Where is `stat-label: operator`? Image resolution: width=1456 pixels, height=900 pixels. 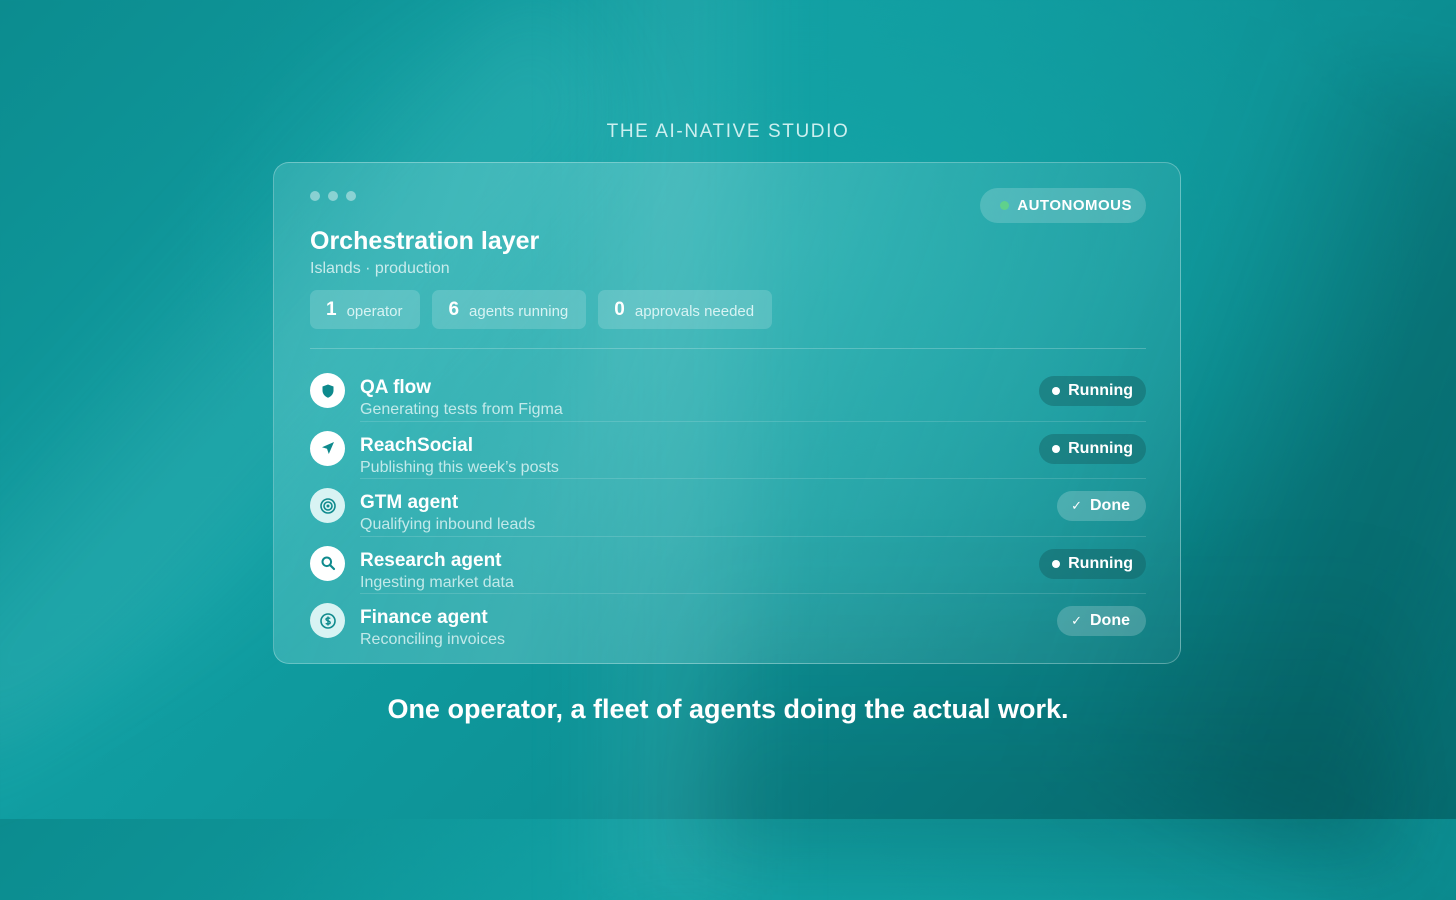 stat-label: operator is located at coordinates (374, 311).